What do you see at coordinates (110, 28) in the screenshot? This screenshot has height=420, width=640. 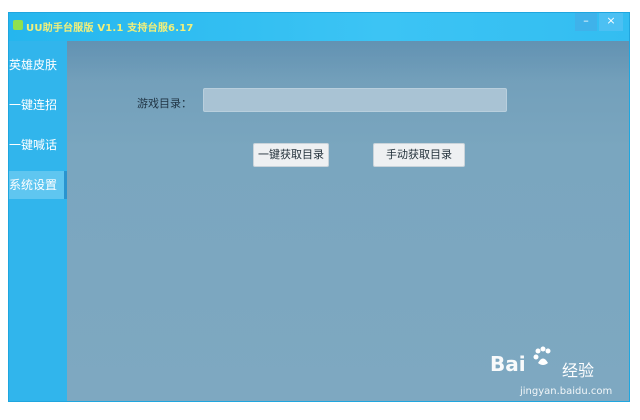 I see `window-title: UU助手台服版 V1.1 支持台服6.17` at bounding box center [110, 28].